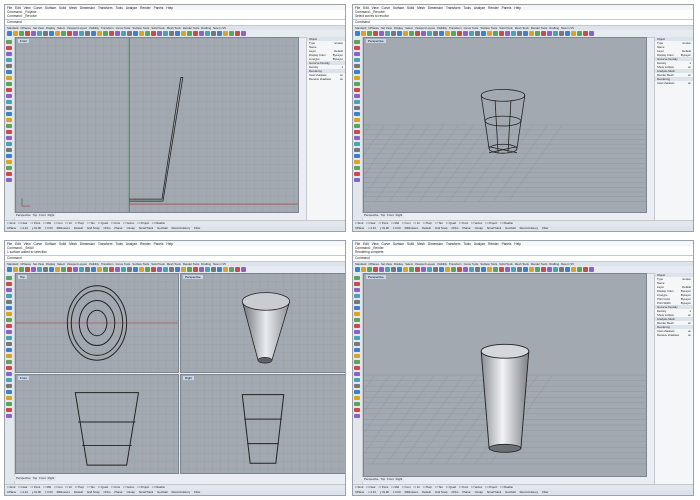 This screenshot has height=500, width=700. I want to click on tab-top: Top, so click(383, 215).